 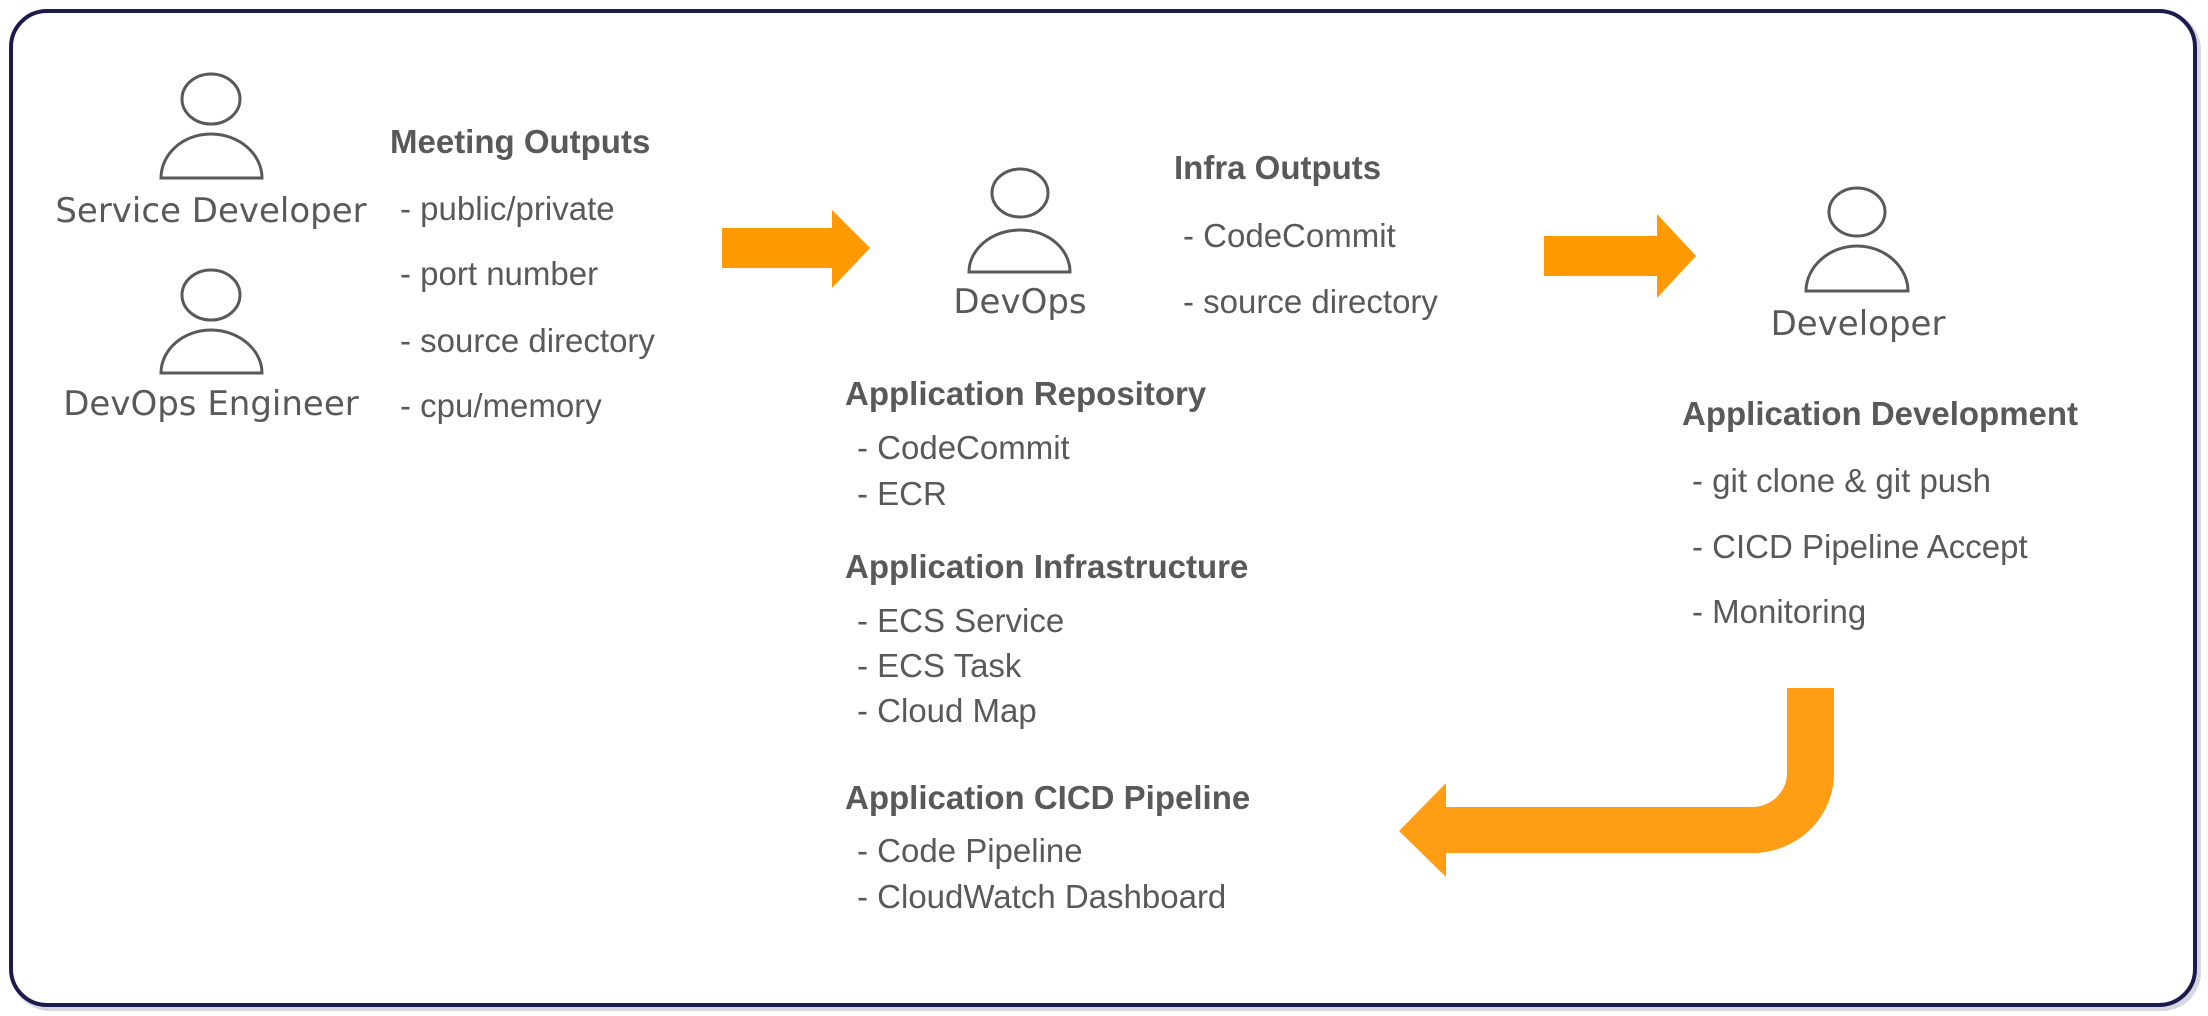 What do you see at coordinates (1779, 611) in the screenshot?
I see `list-item: - Monitoring` at bounding box center [1779, 611].